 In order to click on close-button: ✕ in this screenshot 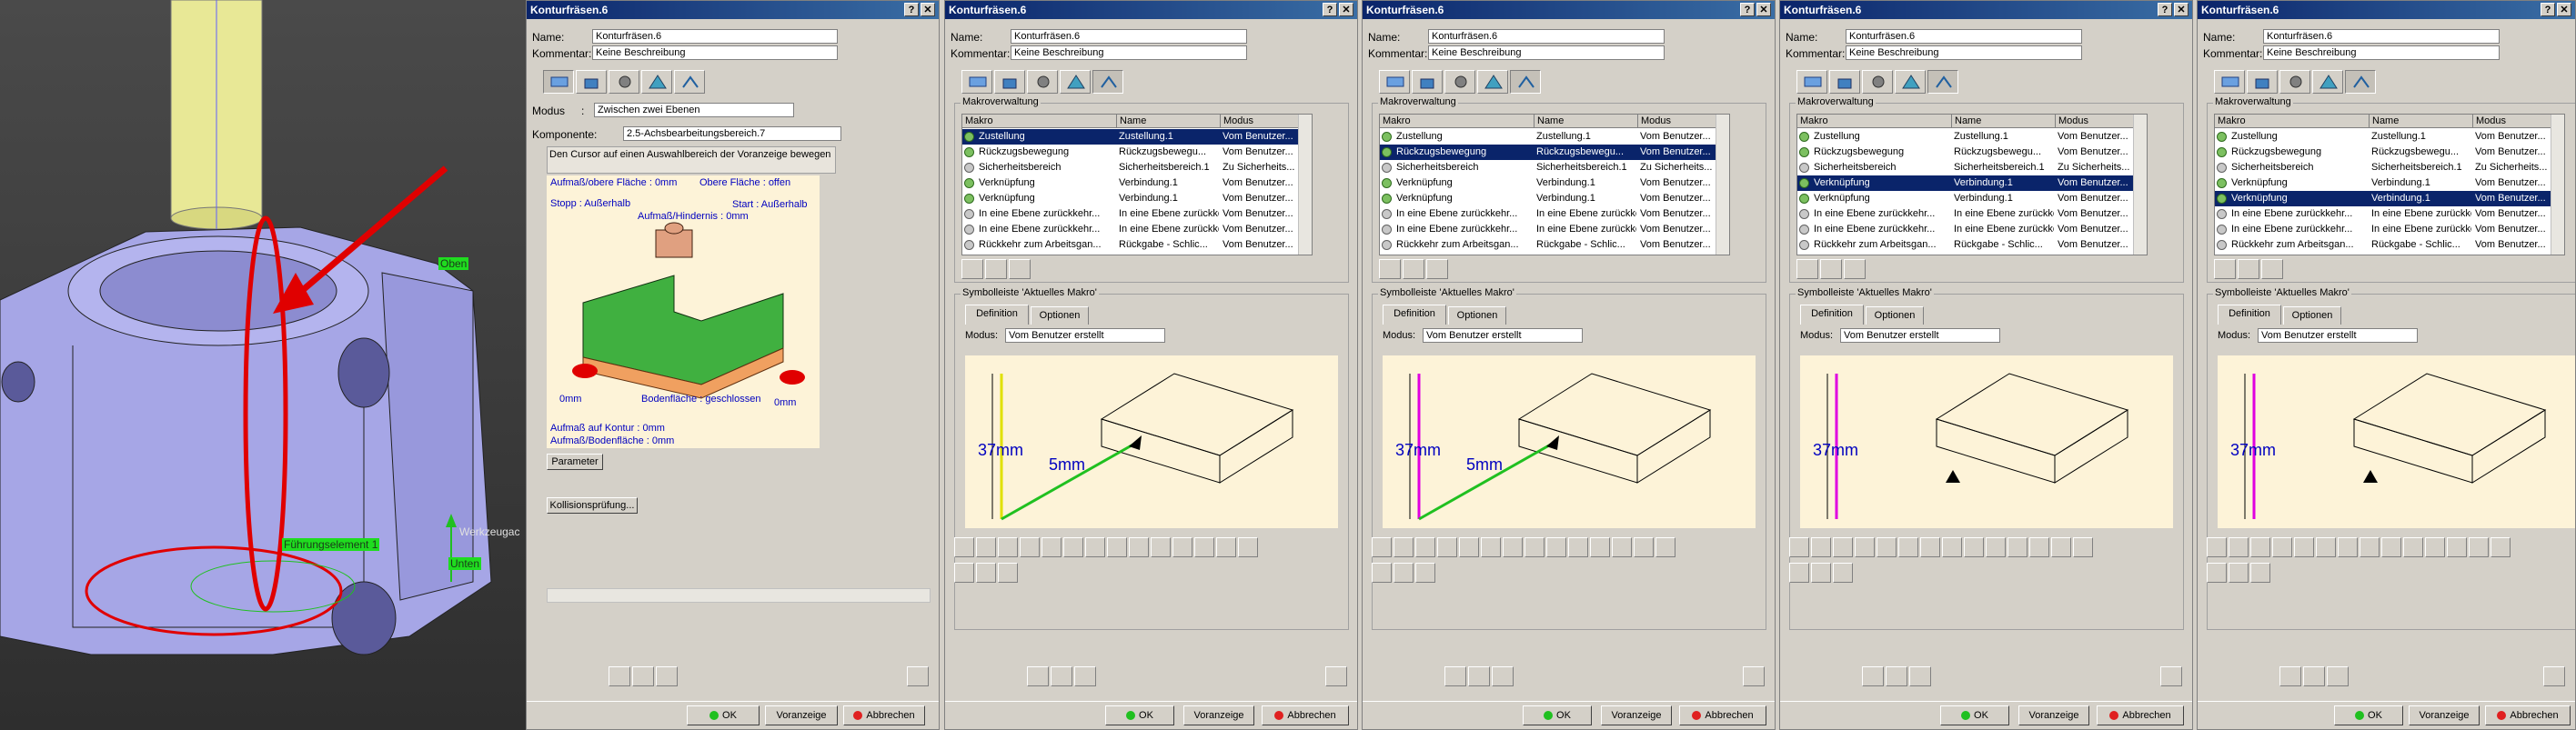, I will do `click(2564, 9)`.